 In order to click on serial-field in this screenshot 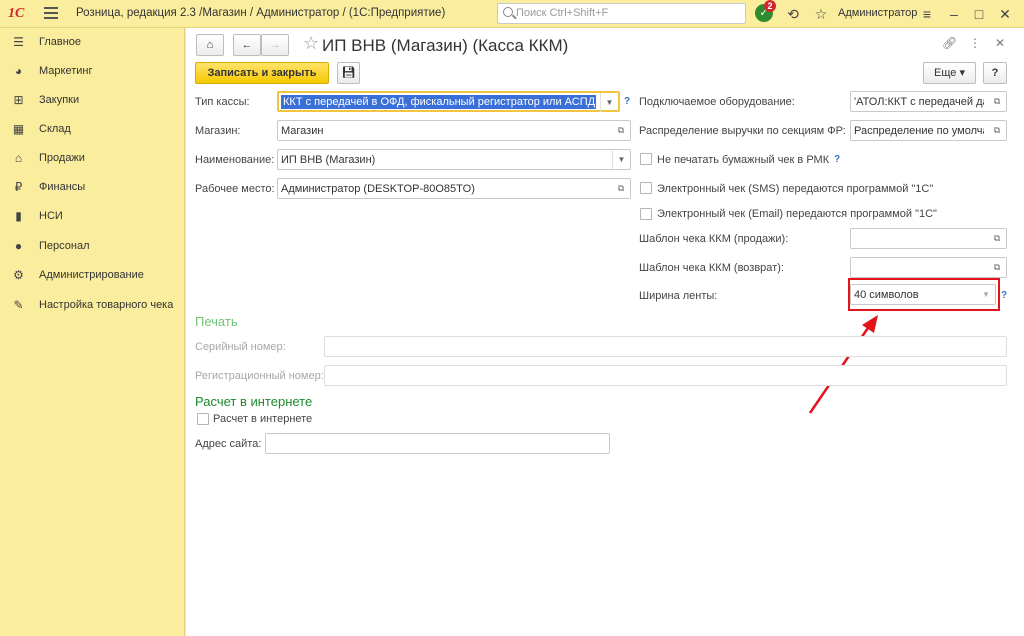, I will do `click(665, 346)`.